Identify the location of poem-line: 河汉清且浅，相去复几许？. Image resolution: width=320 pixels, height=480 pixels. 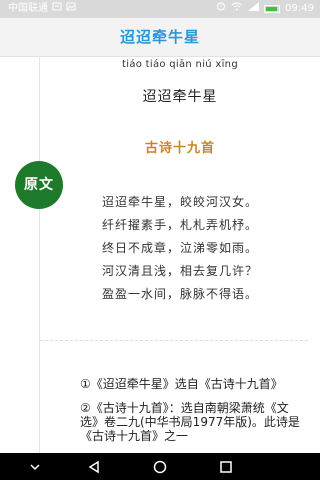
(179, 271).